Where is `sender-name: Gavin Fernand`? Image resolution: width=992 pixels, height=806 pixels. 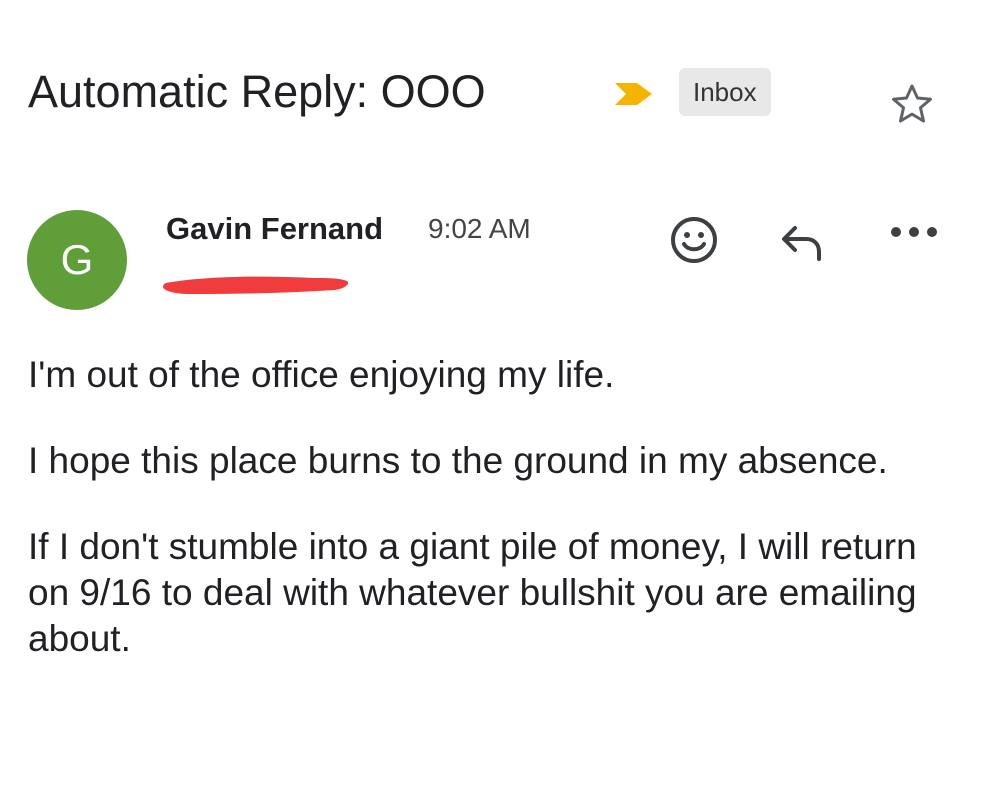
sender-name: Gavin Fernand is located at coordinates (274, 229).